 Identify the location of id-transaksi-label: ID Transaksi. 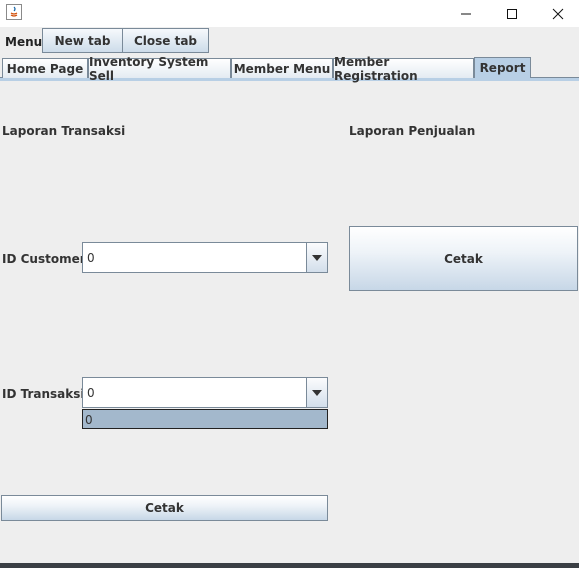
(43, 394).